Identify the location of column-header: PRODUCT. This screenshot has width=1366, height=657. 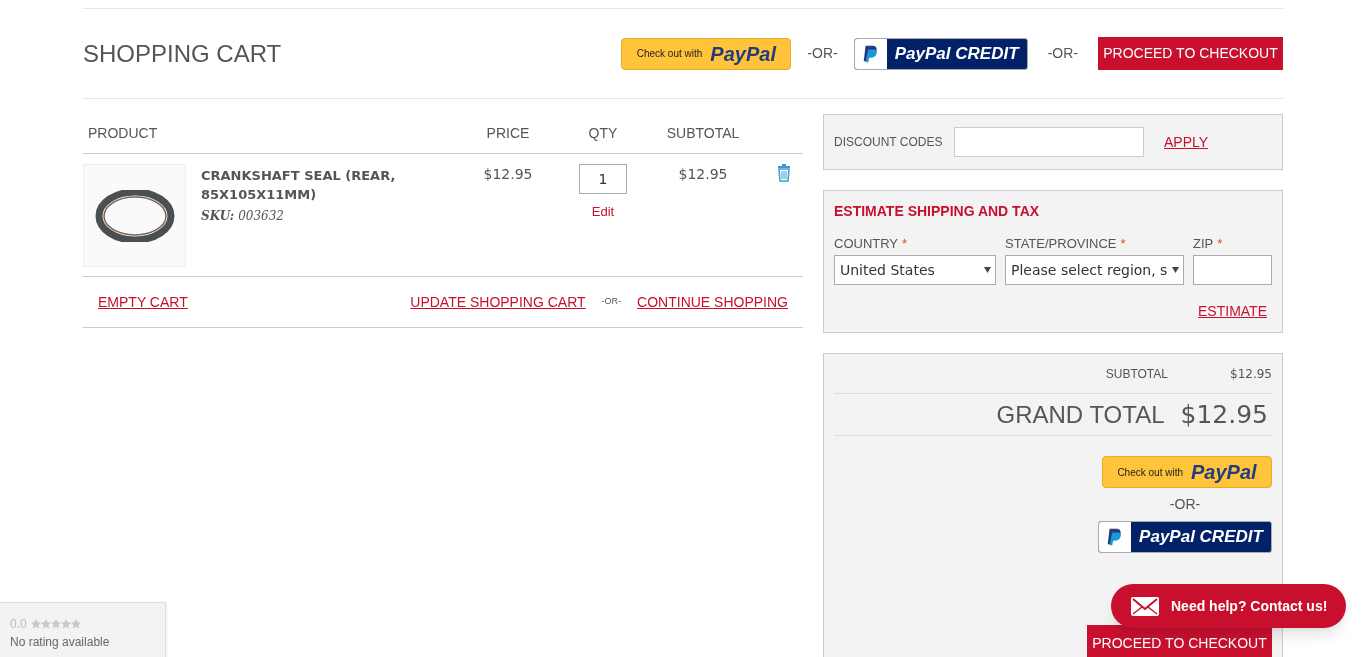
(123, 133).